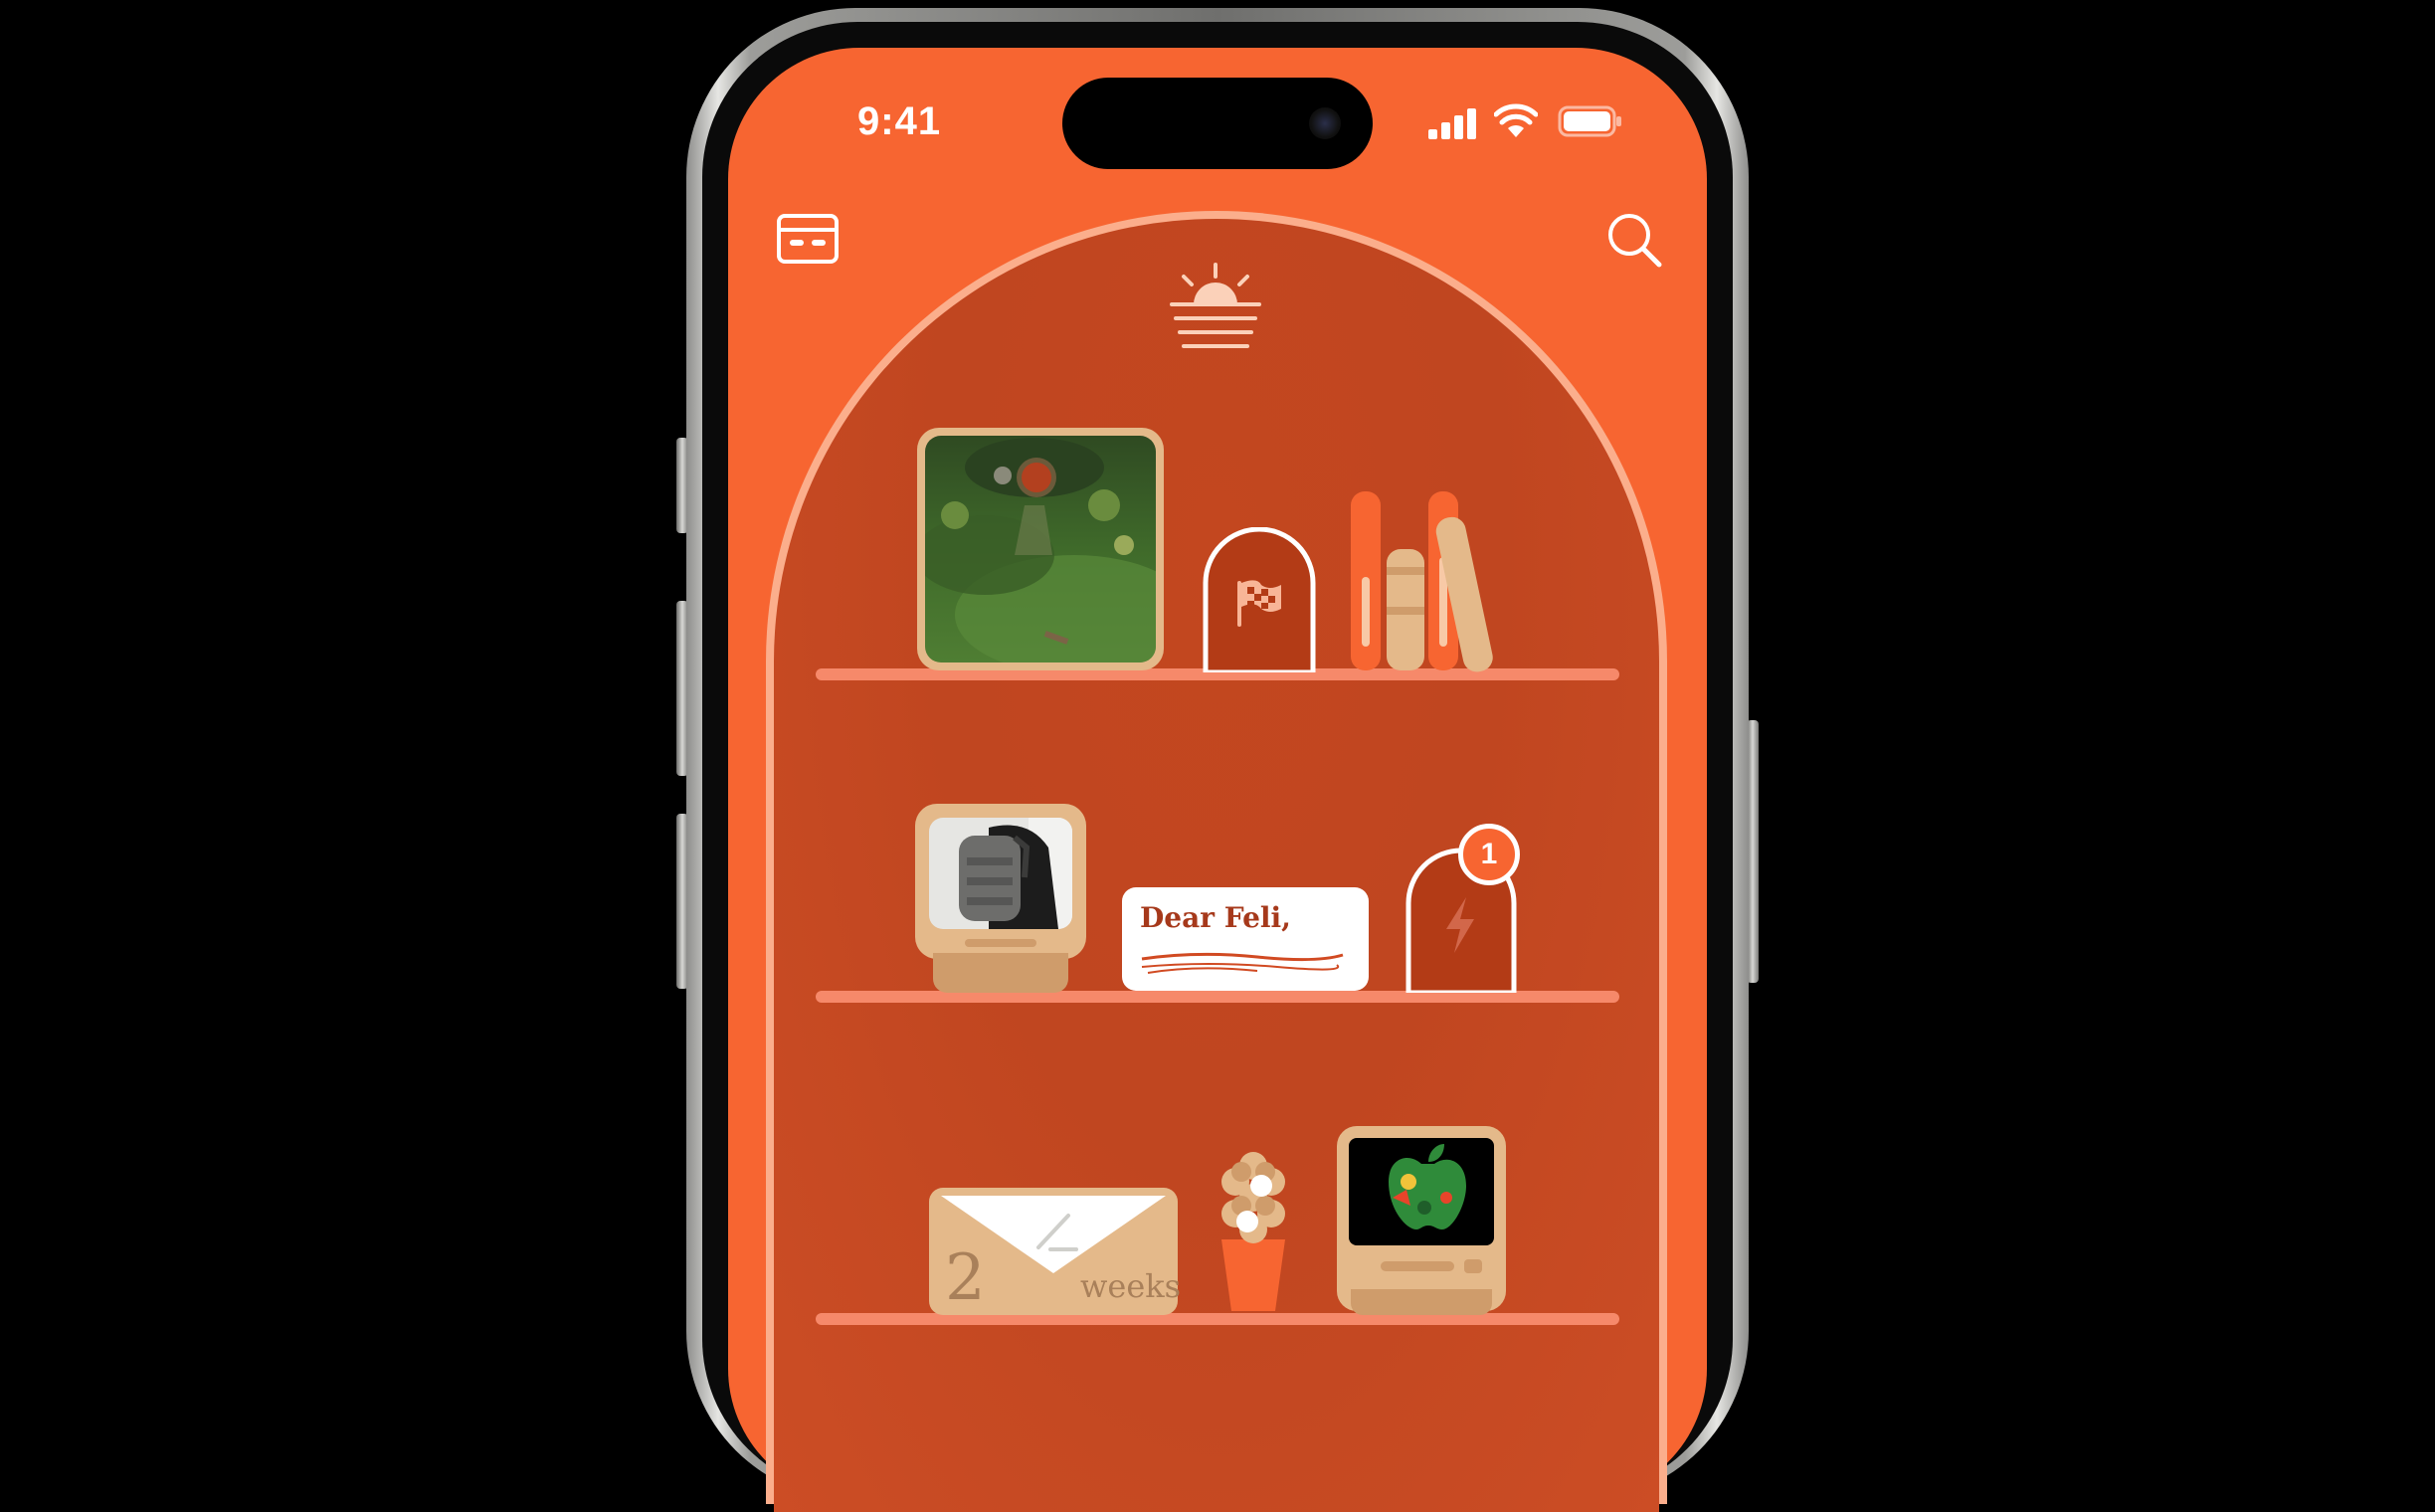 The width and height of the screenshot is (2435, 1512). I want to click on notification-badge: 1, so click(1489, 854).